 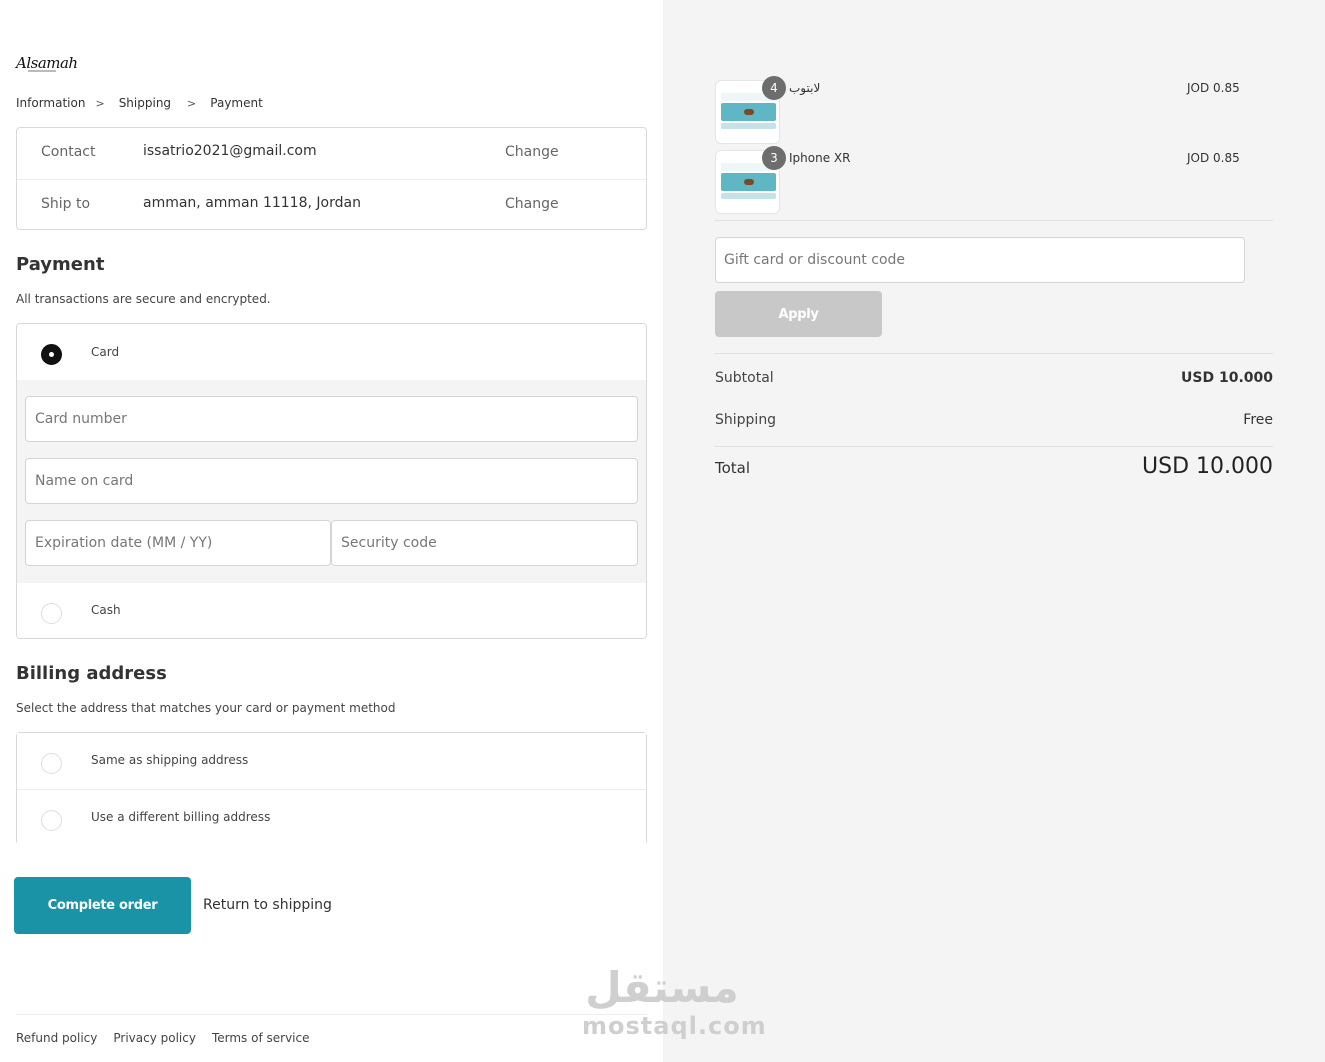 I want to click on quantity-badge: 4, so click(x=774, y=88).